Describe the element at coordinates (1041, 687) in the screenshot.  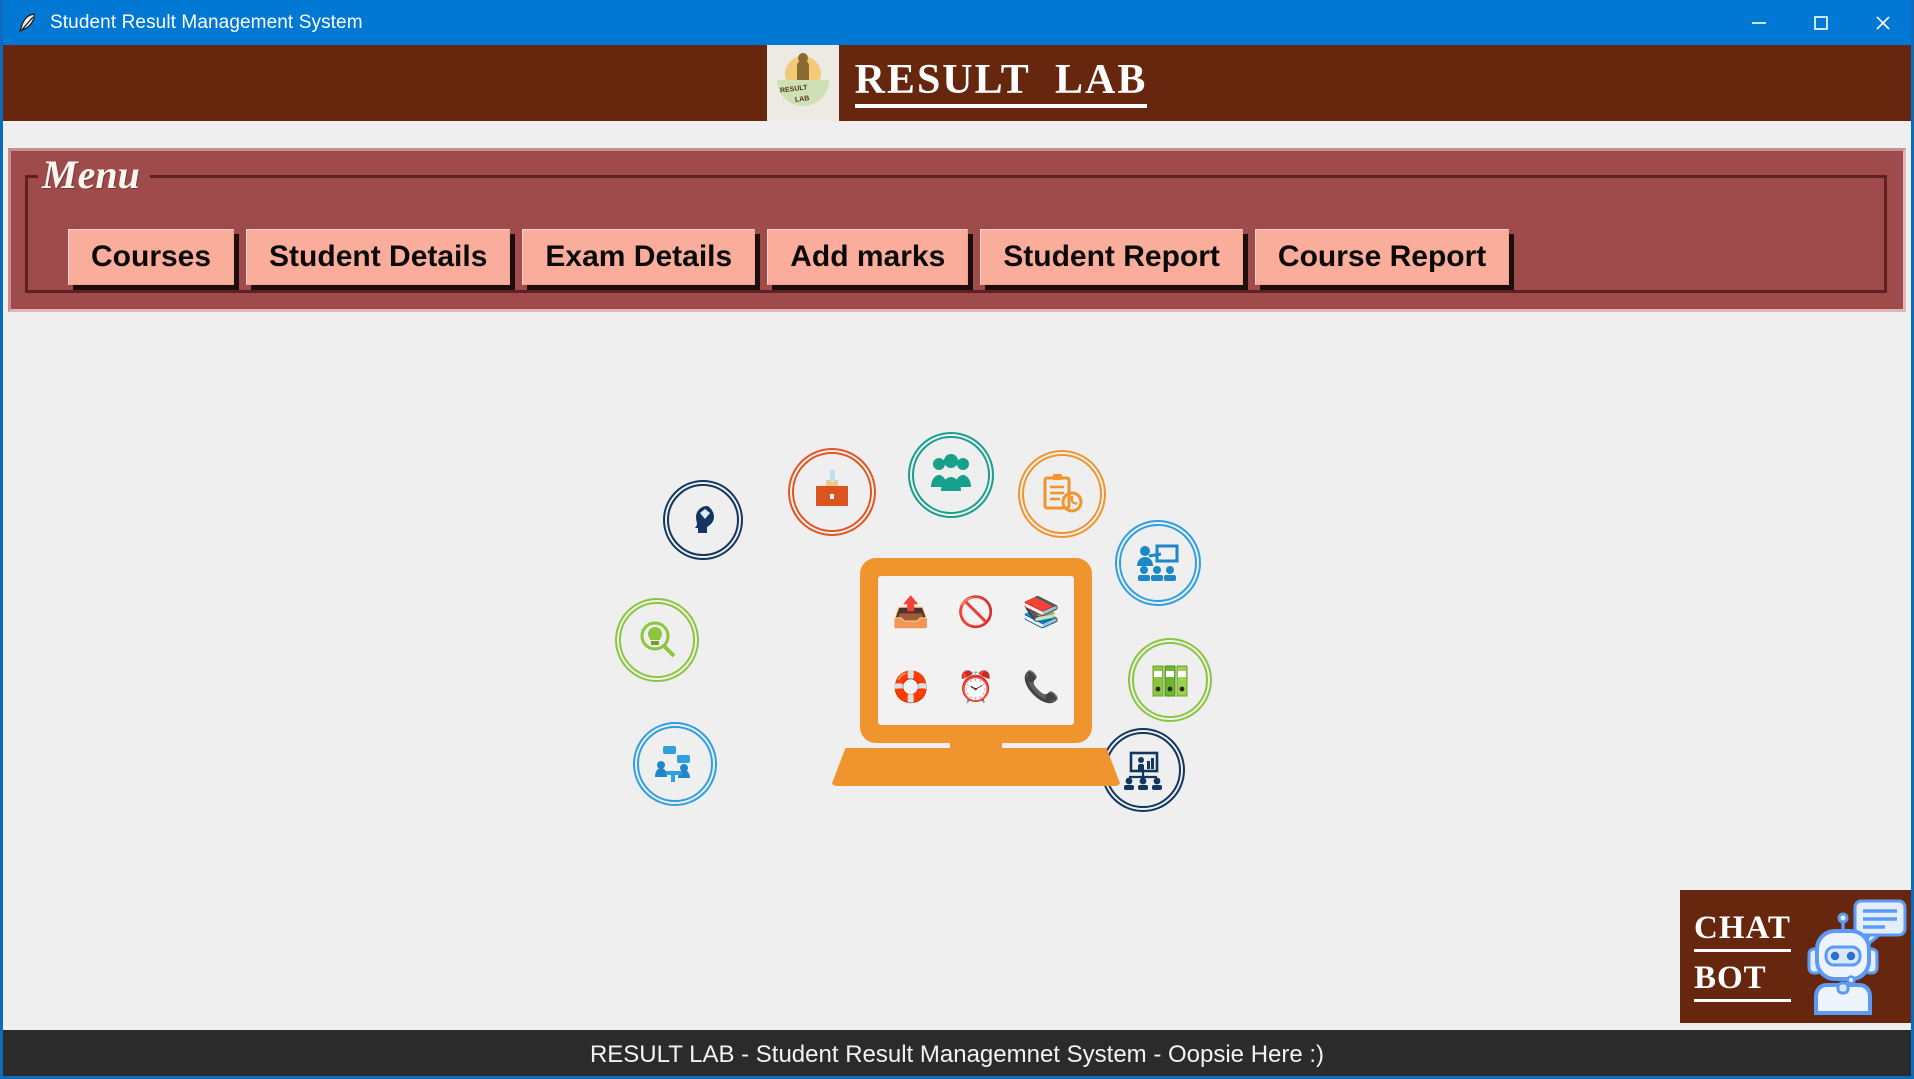
I see `phone-icon: 📞` at that location.